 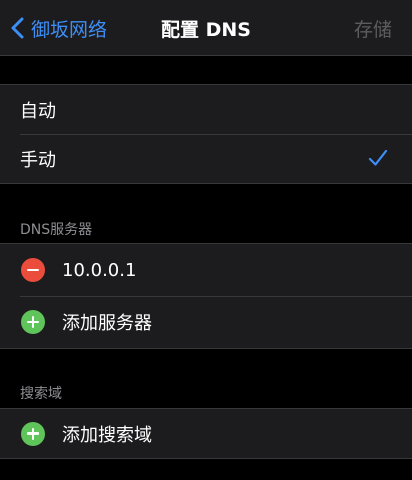 I want to click on save-button: 存储, so click(x=373, y=28).